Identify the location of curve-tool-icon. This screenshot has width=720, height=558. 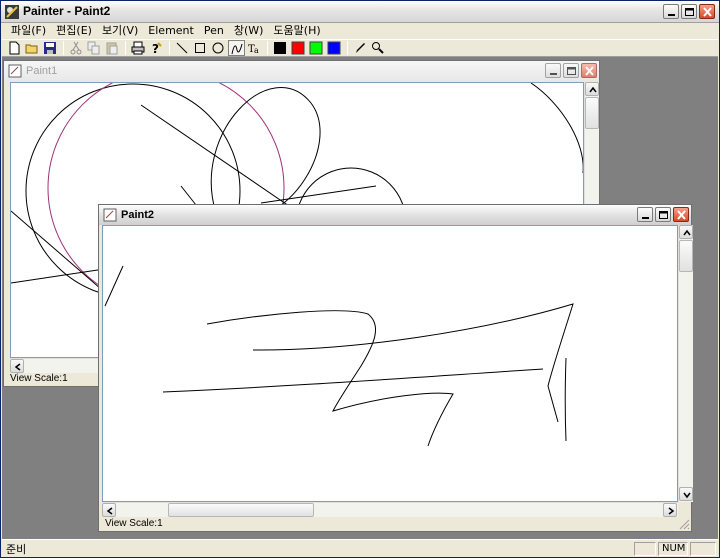
(237, 49).